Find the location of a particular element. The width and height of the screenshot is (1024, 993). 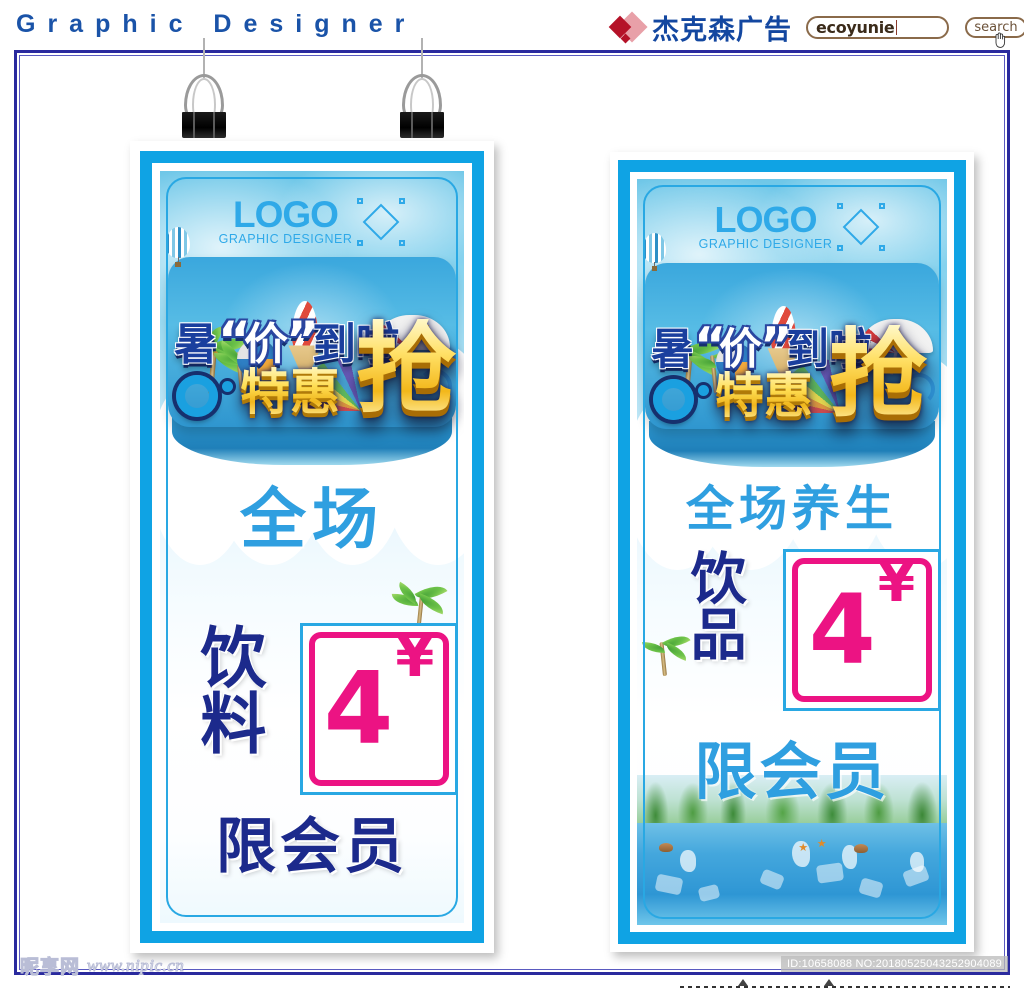

page-title: Graphic Designer is located at coordinates (216, 24).